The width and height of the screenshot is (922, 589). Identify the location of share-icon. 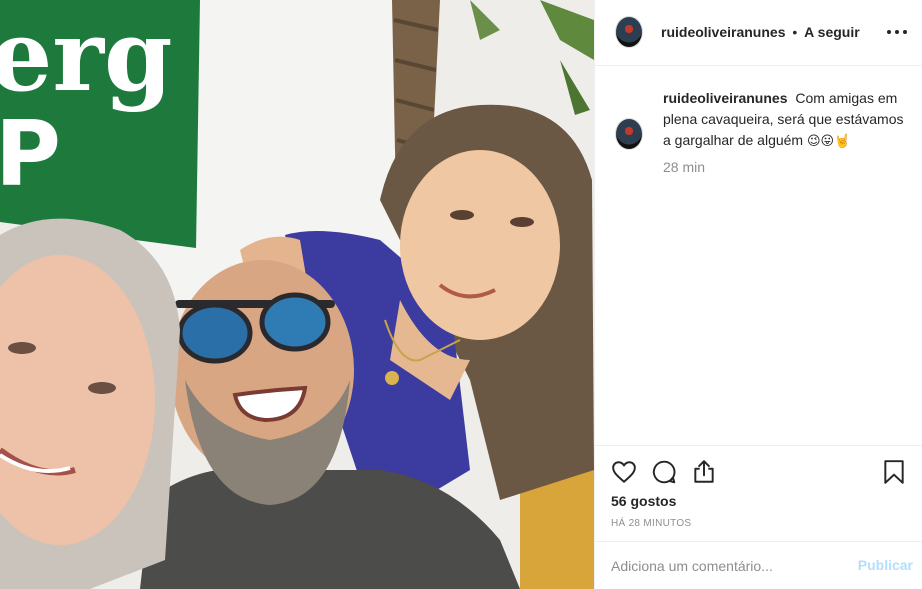
(704, 472).